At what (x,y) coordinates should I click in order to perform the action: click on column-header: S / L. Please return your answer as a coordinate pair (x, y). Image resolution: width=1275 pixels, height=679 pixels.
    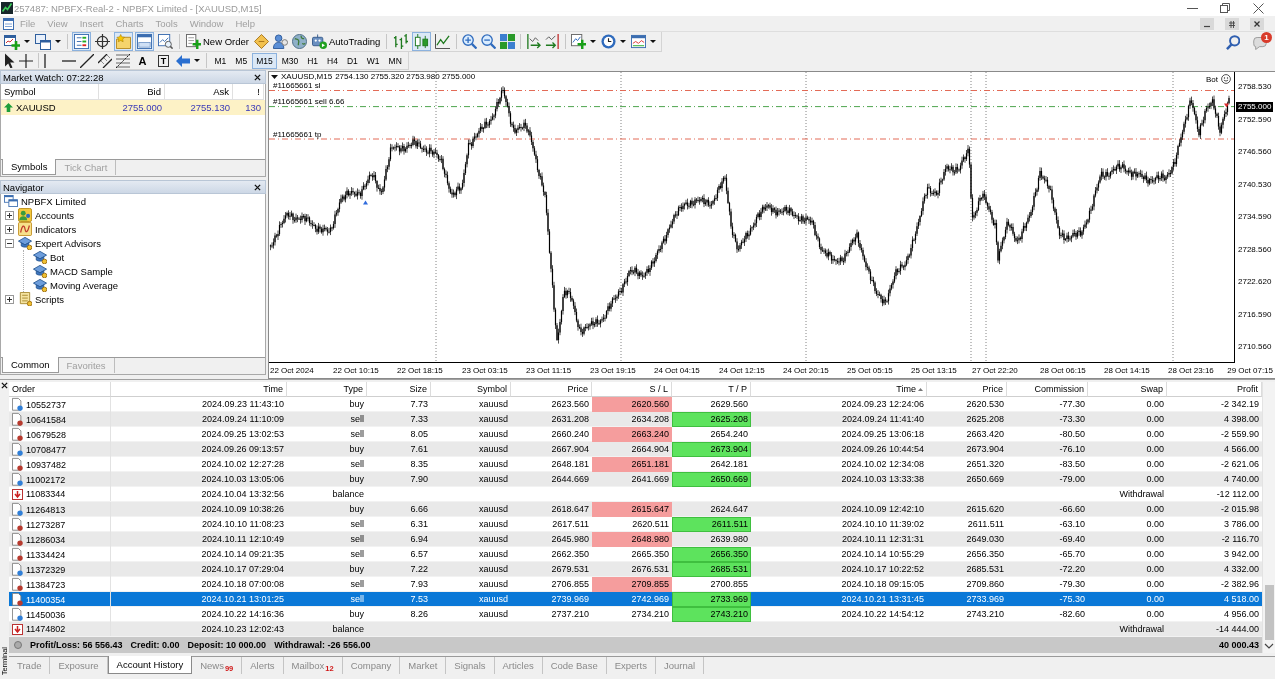
    Looking at the image, I should click on (658, 389).